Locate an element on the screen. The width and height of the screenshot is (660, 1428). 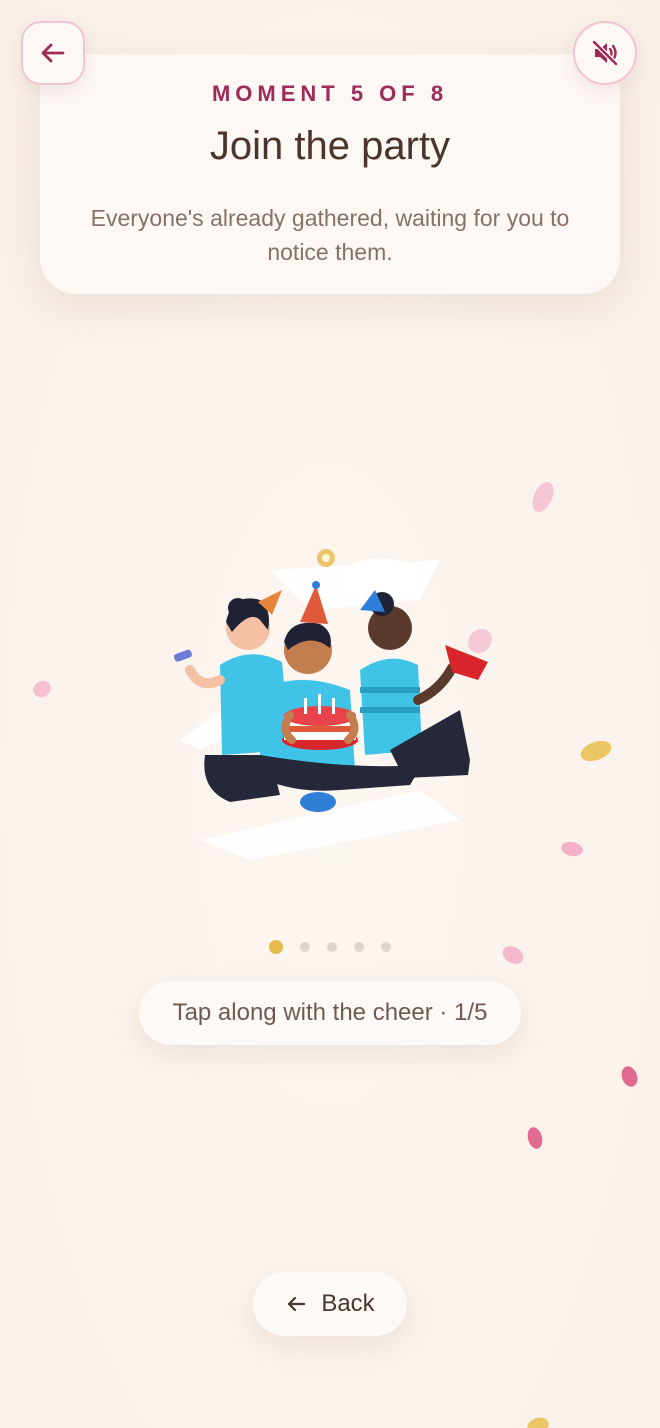
party-friends-illustration is located at coordinates (330, 704).